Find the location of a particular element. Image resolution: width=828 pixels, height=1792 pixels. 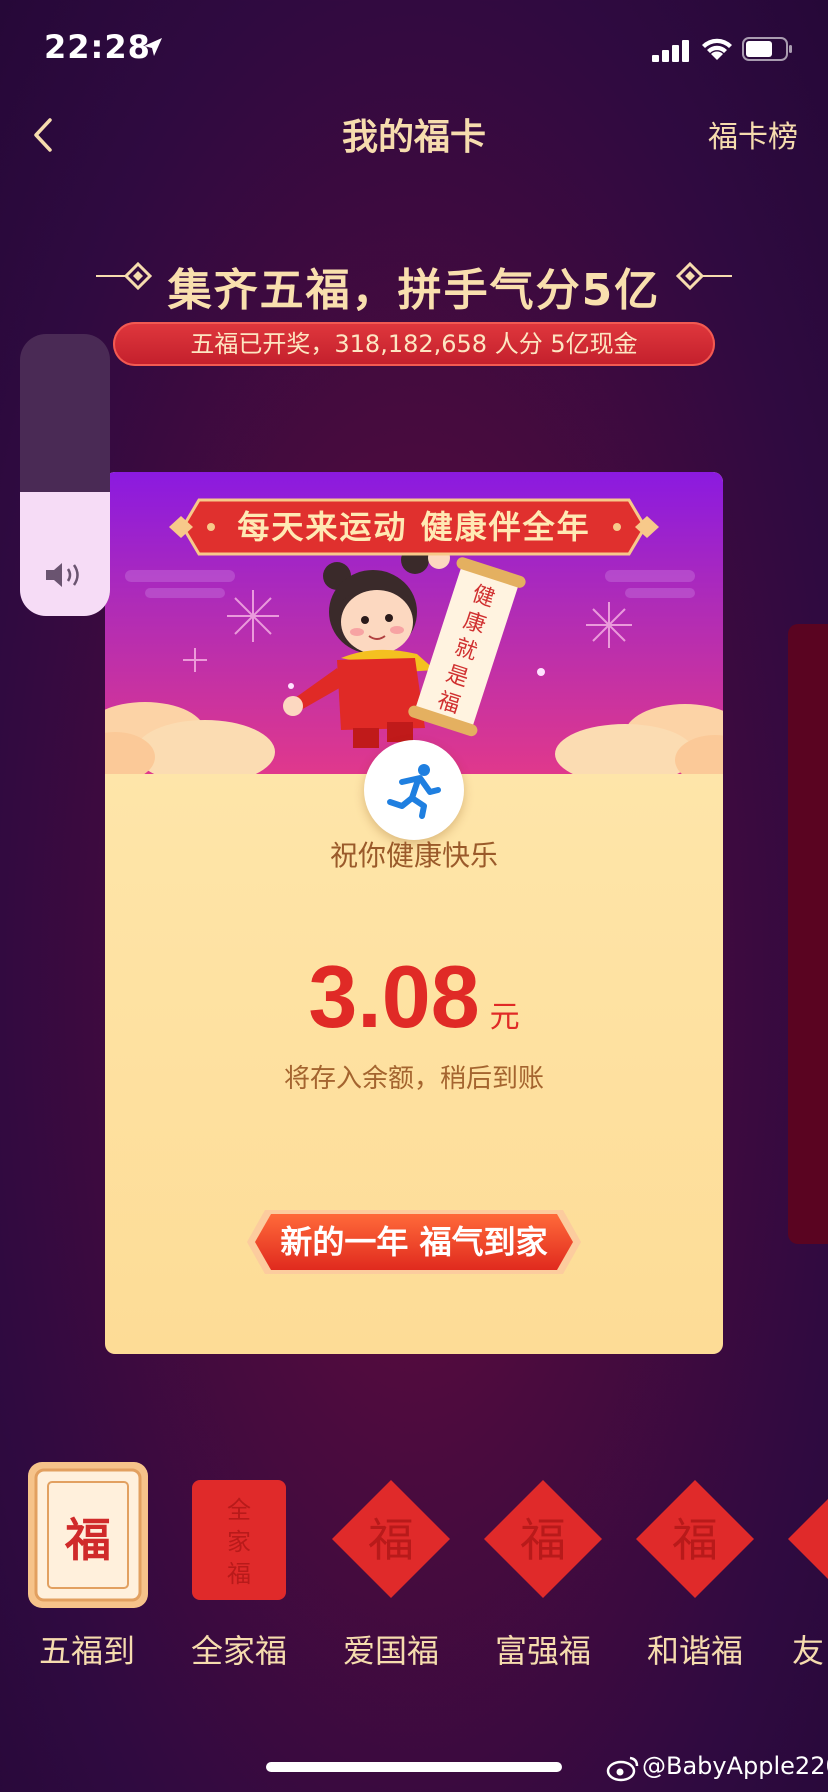

tile-label-fuqiangfu: 富强福 is located at coordinates (543, 1649).